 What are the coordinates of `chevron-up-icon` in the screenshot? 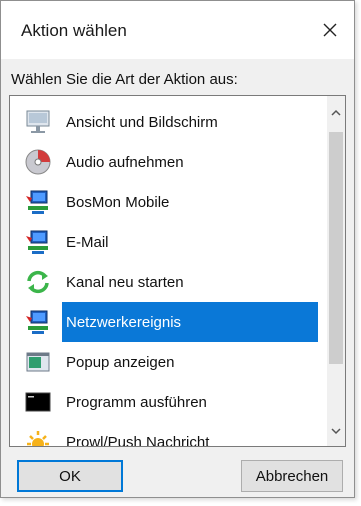 It's located at (336, 112).